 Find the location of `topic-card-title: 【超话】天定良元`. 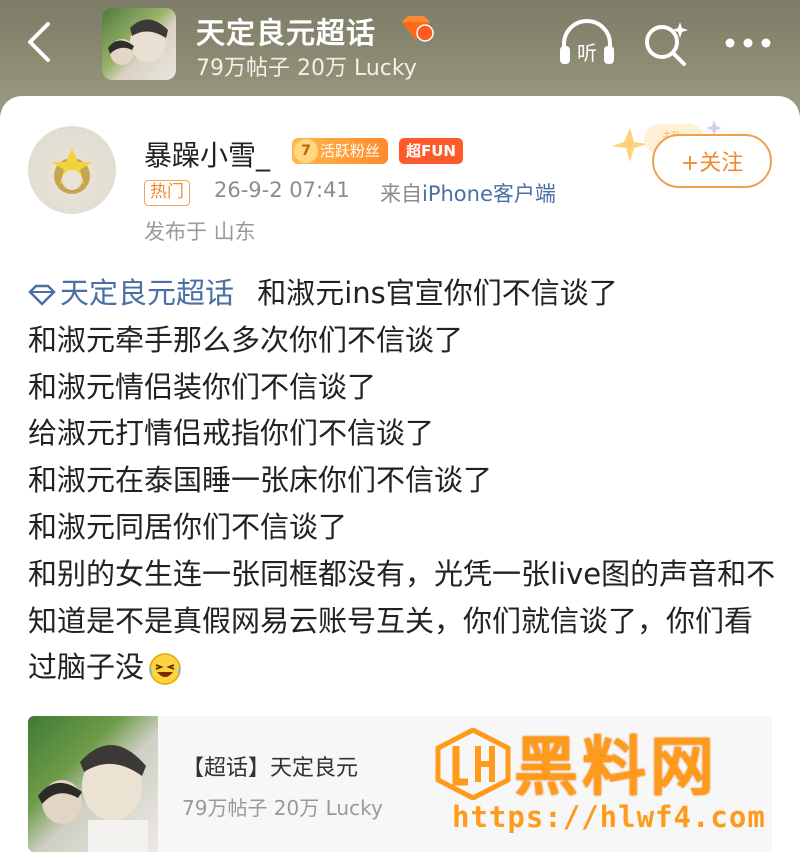

topic-card-title: 【超话】天定良元 is located at coordinates (270, 768).